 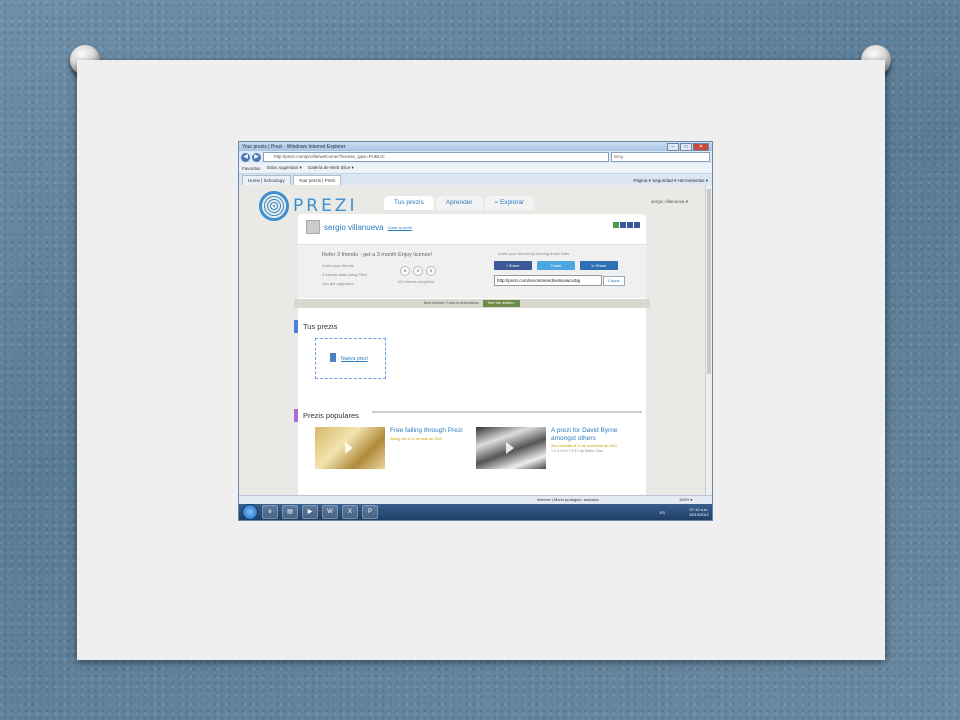 What do you see at coordinates (284, 168) in the screenshot?
I see `fav-item-sugeridos: Sitios sugeridos ▾` at bounding box center [284, 168].